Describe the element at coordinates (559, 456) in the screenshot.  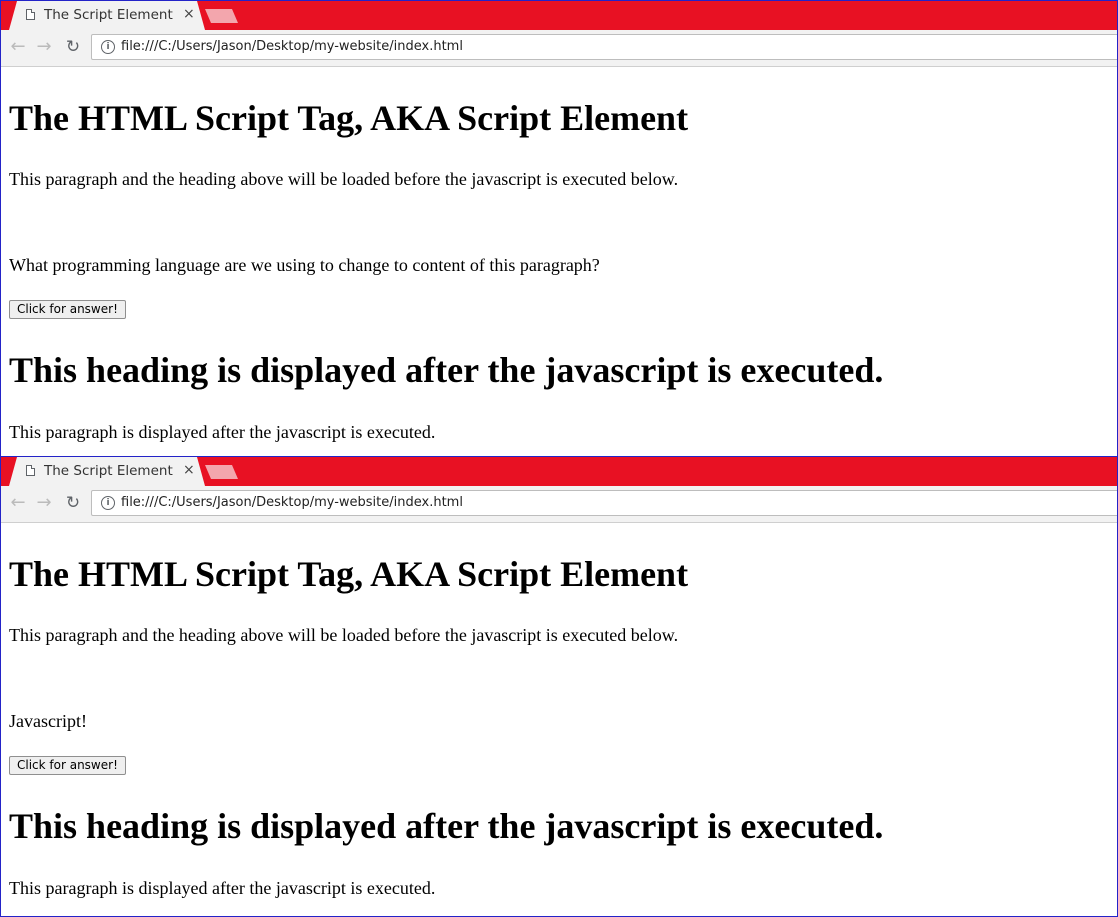
I see `screenshot-divider` at that location.